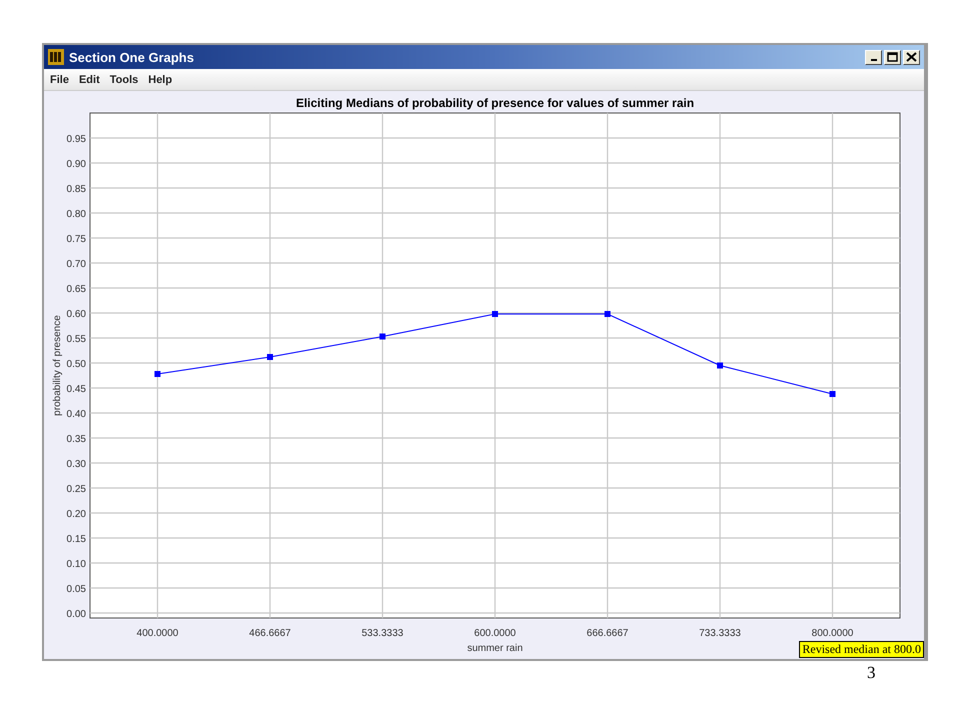 This screenshot has height=720, width=960. What do you see at coordinates (76, 364) in the screenshot?
I see `y-tick-label: 0.50` at bounding box center [76, 364].